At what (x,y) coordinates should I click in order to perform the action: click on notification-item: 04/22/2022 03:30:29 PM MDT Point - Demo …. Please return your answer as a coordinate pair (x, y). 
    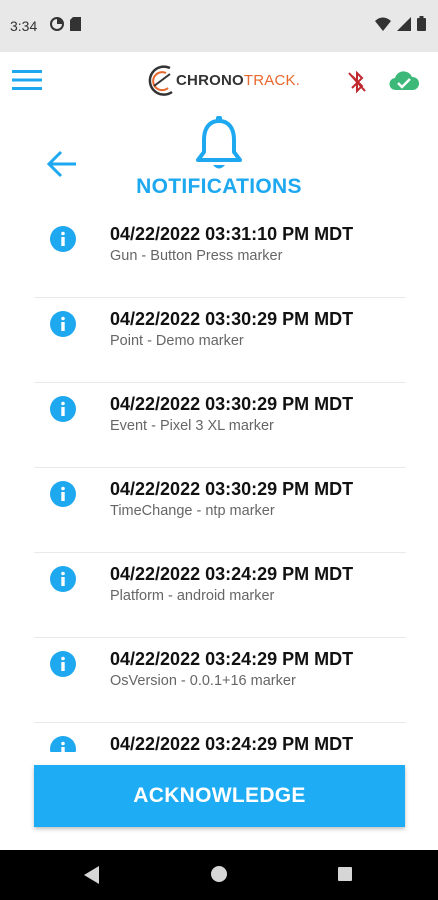
    Looking at the image, I should click on (220, 340).